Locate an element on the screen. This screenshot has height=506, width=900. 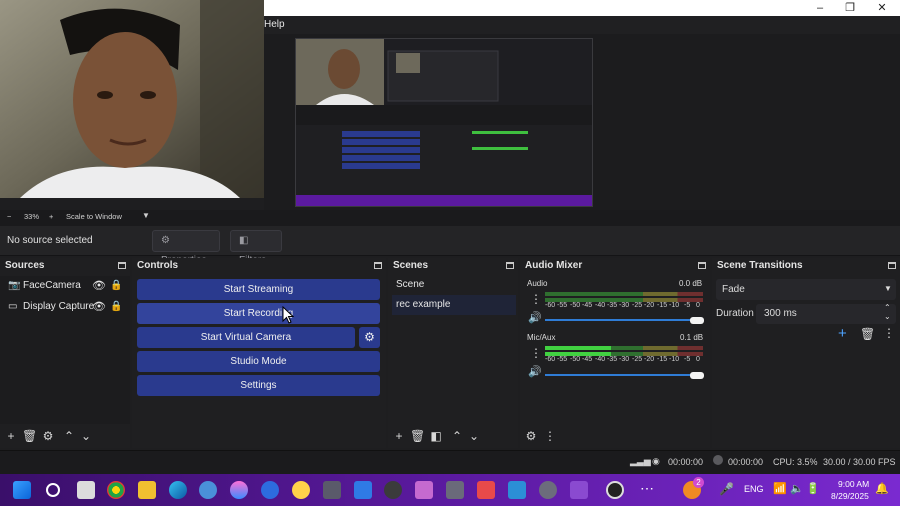
audio-channel-db: 0.0 dB is located at coordinates (691, 283).